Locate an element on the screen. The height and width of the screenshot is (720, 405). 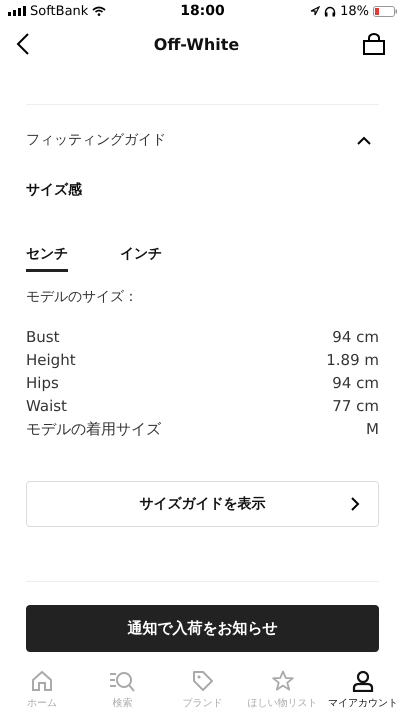
unit-tab: インチ is located at coordinates (141, 258).